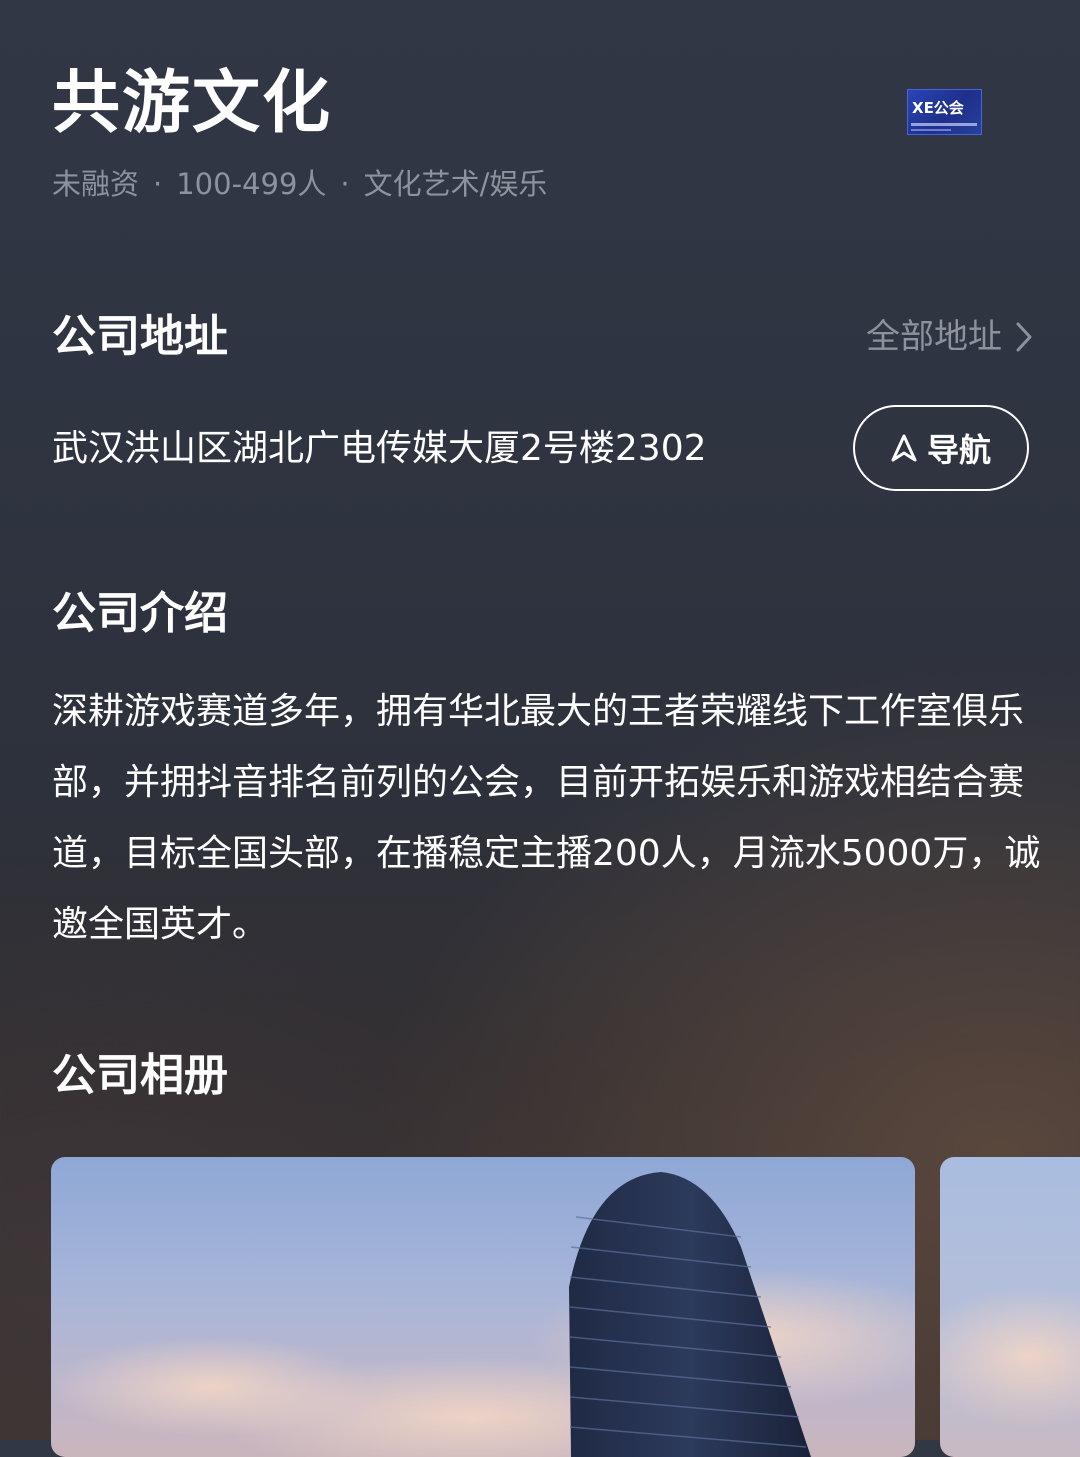  What do you see at coordinates (379, 448) in the screenshot?
I see `company-address: 武汉洪山区湖北广电传媒大厦2号楼2302` at bounding box center [379, 448].